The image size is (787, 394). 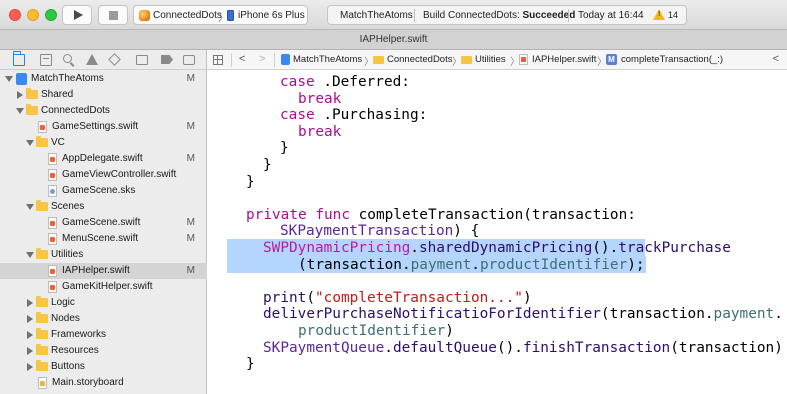 What do you see at coordinates (103, 79) in the screenshot?
I see `tree-row-matchtheatoms: MatchTheAtoms M` at bounding box center [103, 79].